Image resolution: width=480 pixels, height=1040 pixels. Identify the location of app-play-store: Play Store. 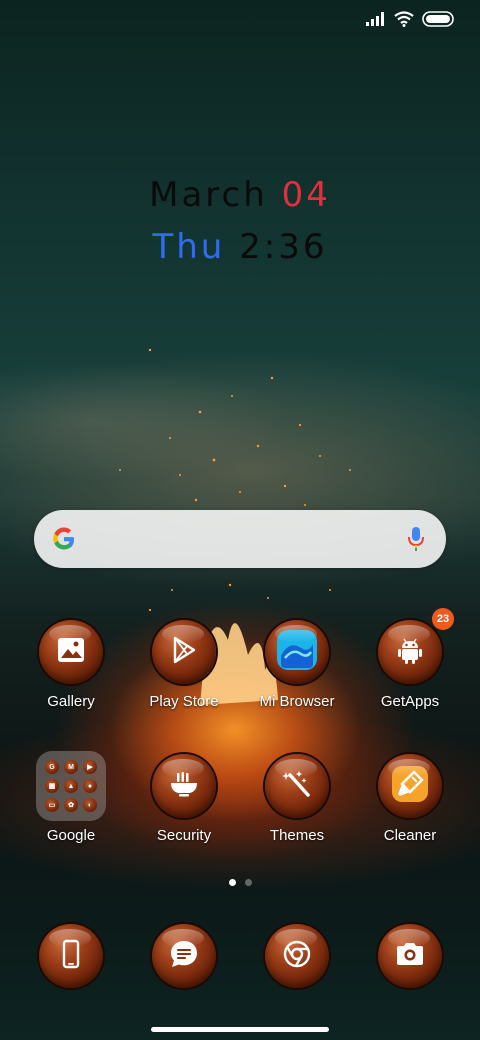
(184, 665).